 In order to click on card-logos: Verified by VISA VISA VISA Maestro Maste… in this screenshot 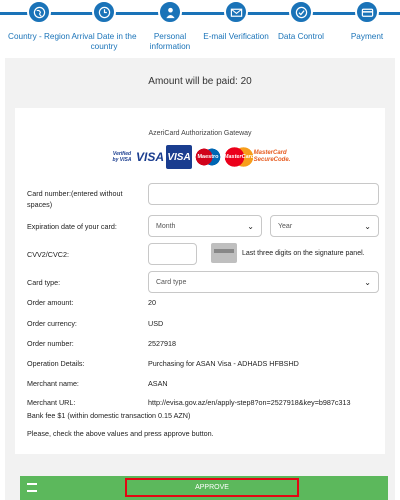, I will do `click(200, 157)`.